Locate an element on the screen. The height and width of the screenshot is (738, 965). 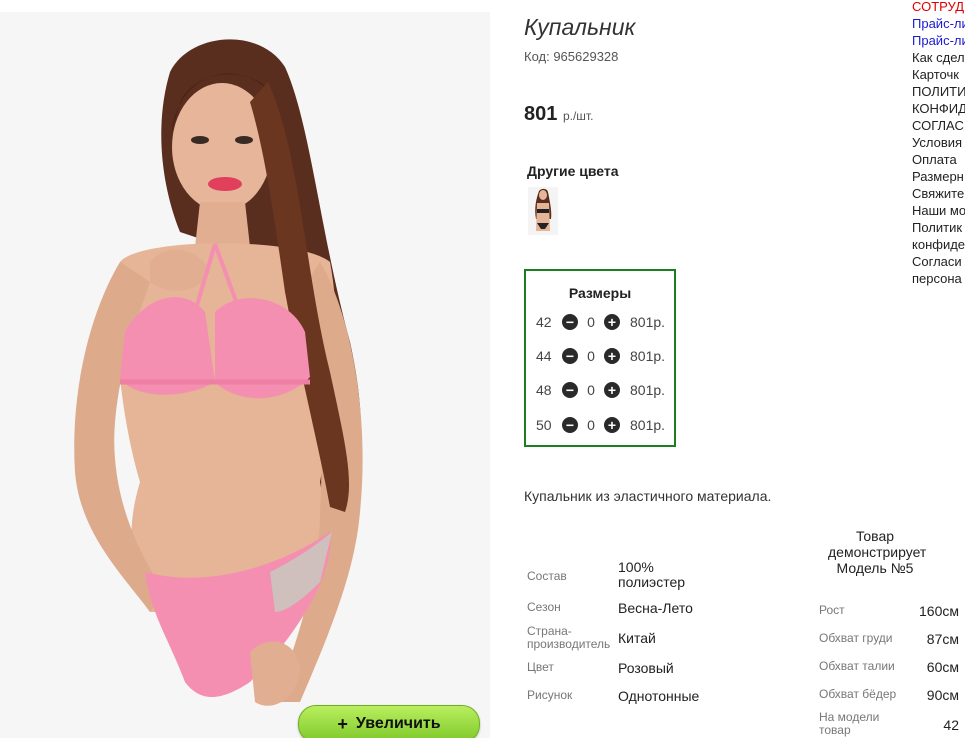
product-code: Код: 965629328 is located at coordinates (571, 56).